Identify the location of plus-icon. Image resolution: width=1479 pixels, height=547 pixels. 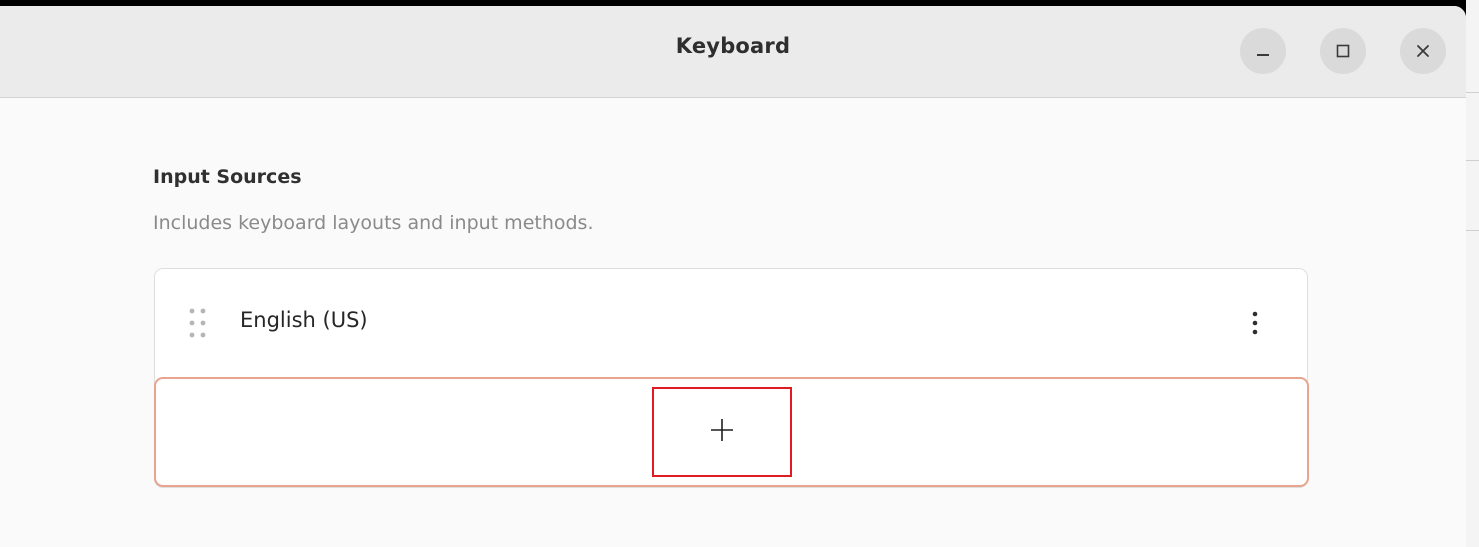
(722, 432).